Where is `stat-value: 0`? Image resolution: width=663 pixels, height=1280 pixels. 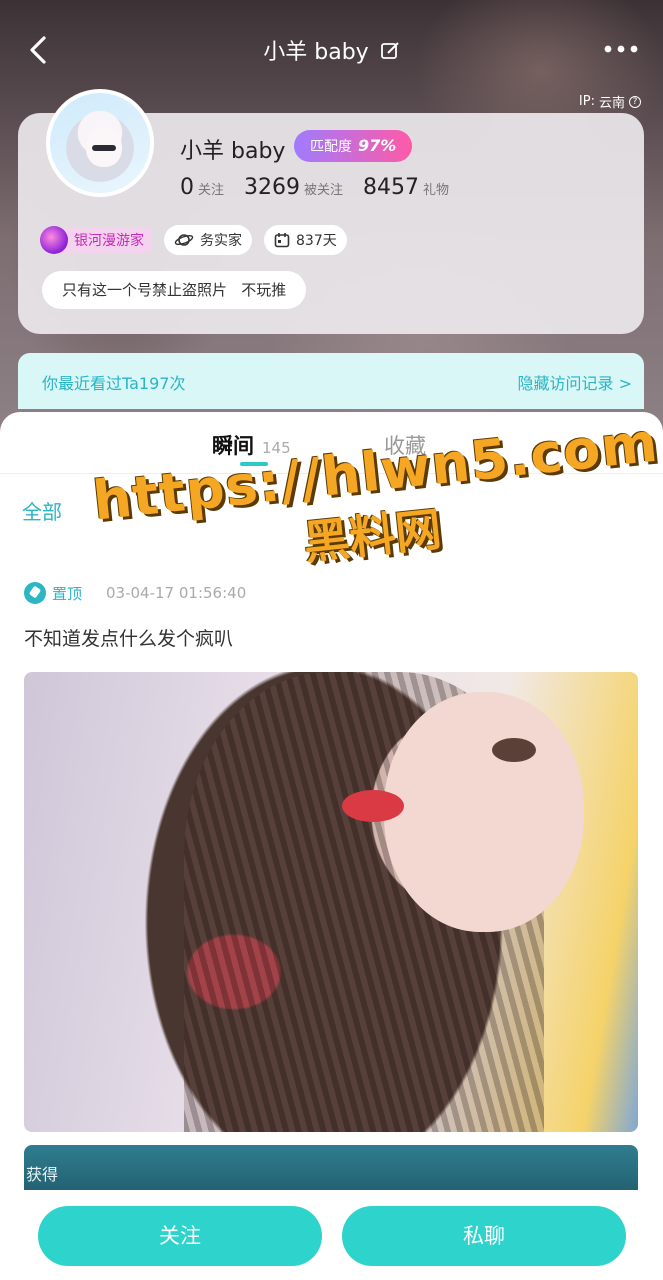 stat-value: 0 is located at coordinates (187, 187).